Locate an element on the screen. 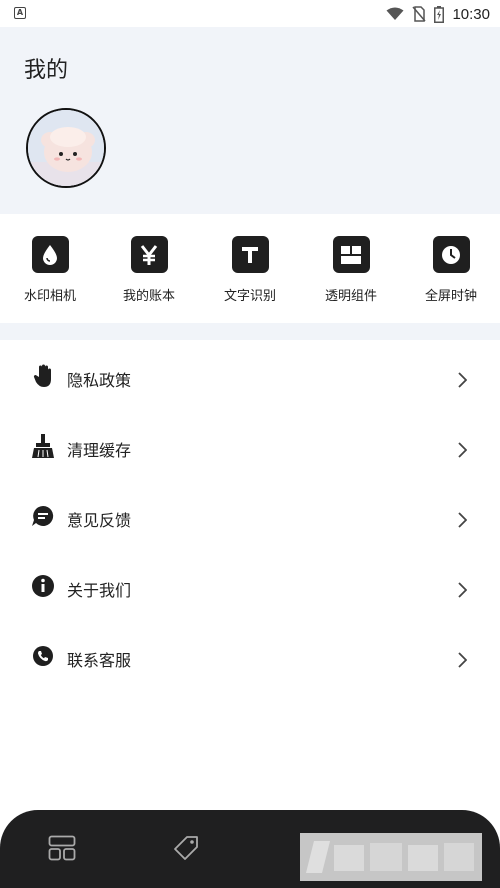 The width and height of the screenshot is (500, 888). battery-charging-icon is located at coordinates (439, 14).